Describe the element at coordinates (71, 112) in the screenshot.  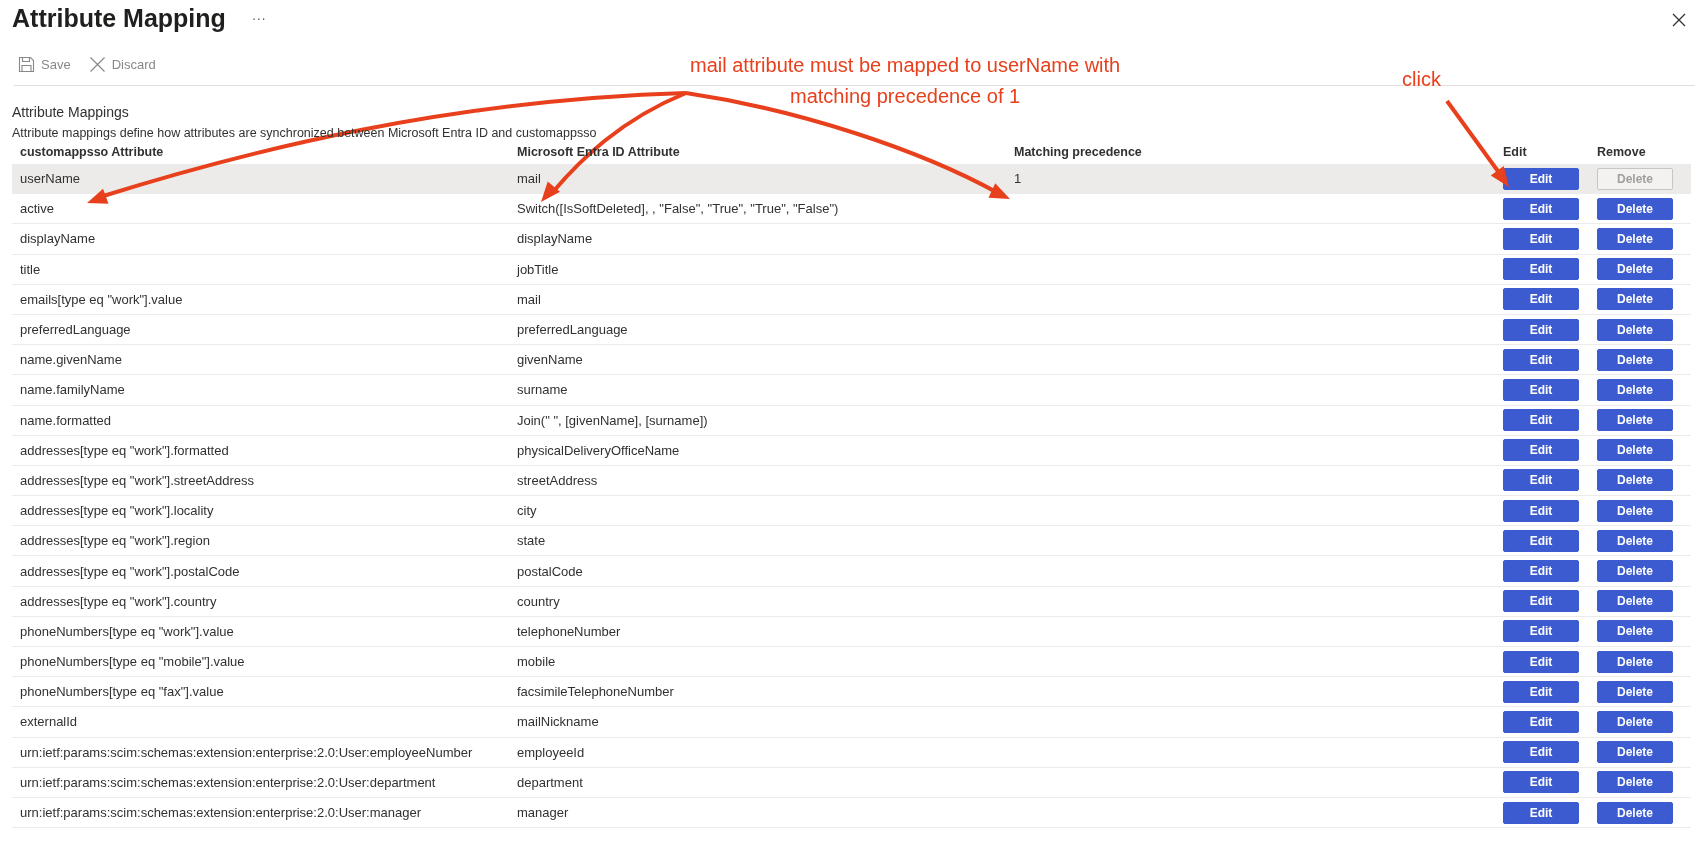
I see `section-title: Attribute Mappings` at that location.